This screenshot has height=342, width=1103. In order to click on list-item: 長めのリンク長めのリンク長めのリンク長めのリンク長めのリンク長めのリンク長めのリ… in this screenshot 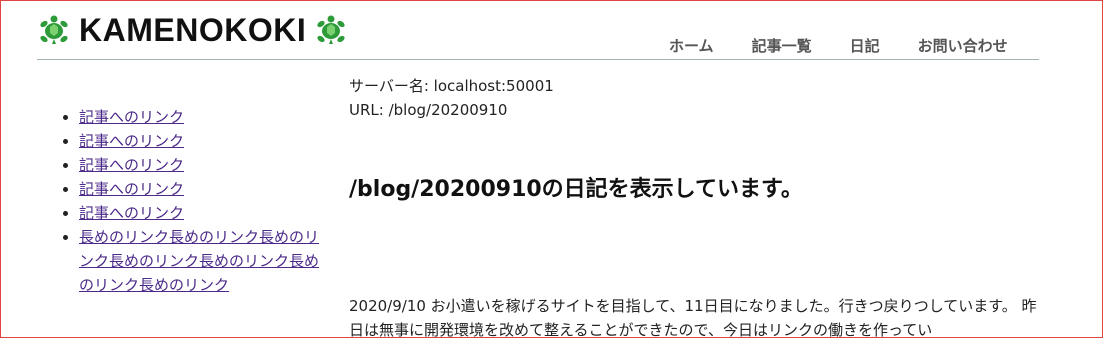, I will do `click(204, 261)`.